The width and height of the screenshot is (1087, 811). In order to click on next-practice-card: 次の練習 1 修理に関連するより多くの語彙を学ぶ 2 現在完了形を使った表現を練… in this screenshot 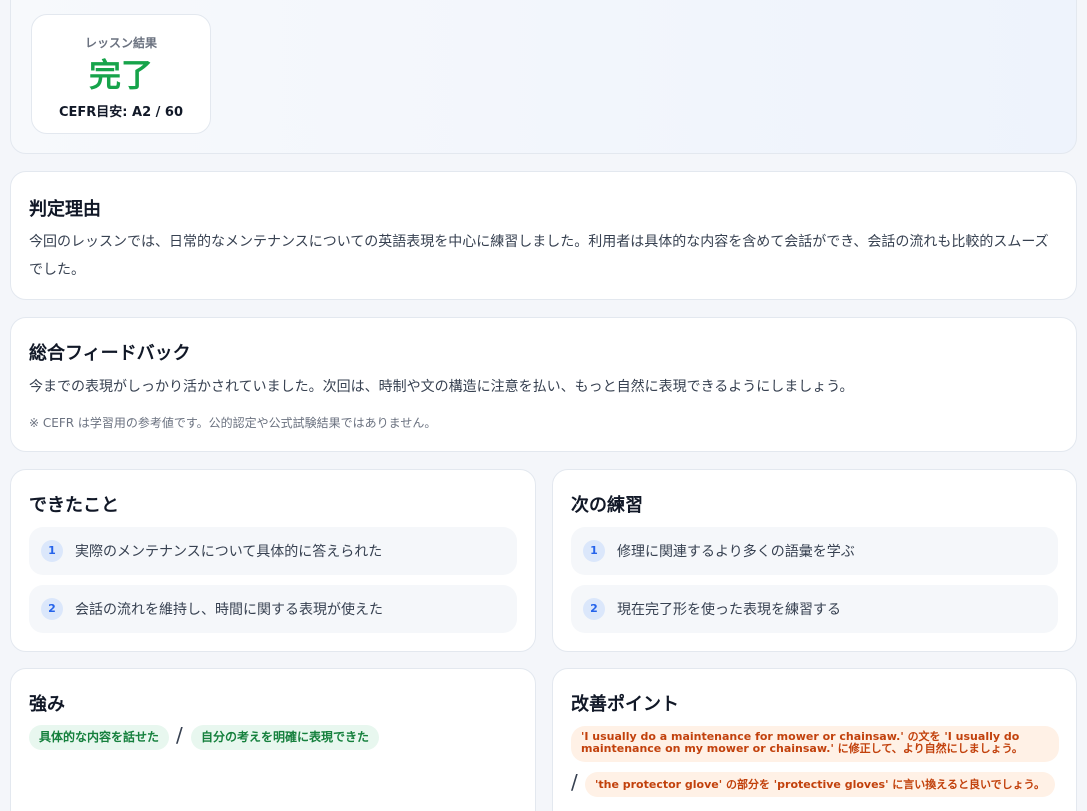, I will do `click(814, 560)`.